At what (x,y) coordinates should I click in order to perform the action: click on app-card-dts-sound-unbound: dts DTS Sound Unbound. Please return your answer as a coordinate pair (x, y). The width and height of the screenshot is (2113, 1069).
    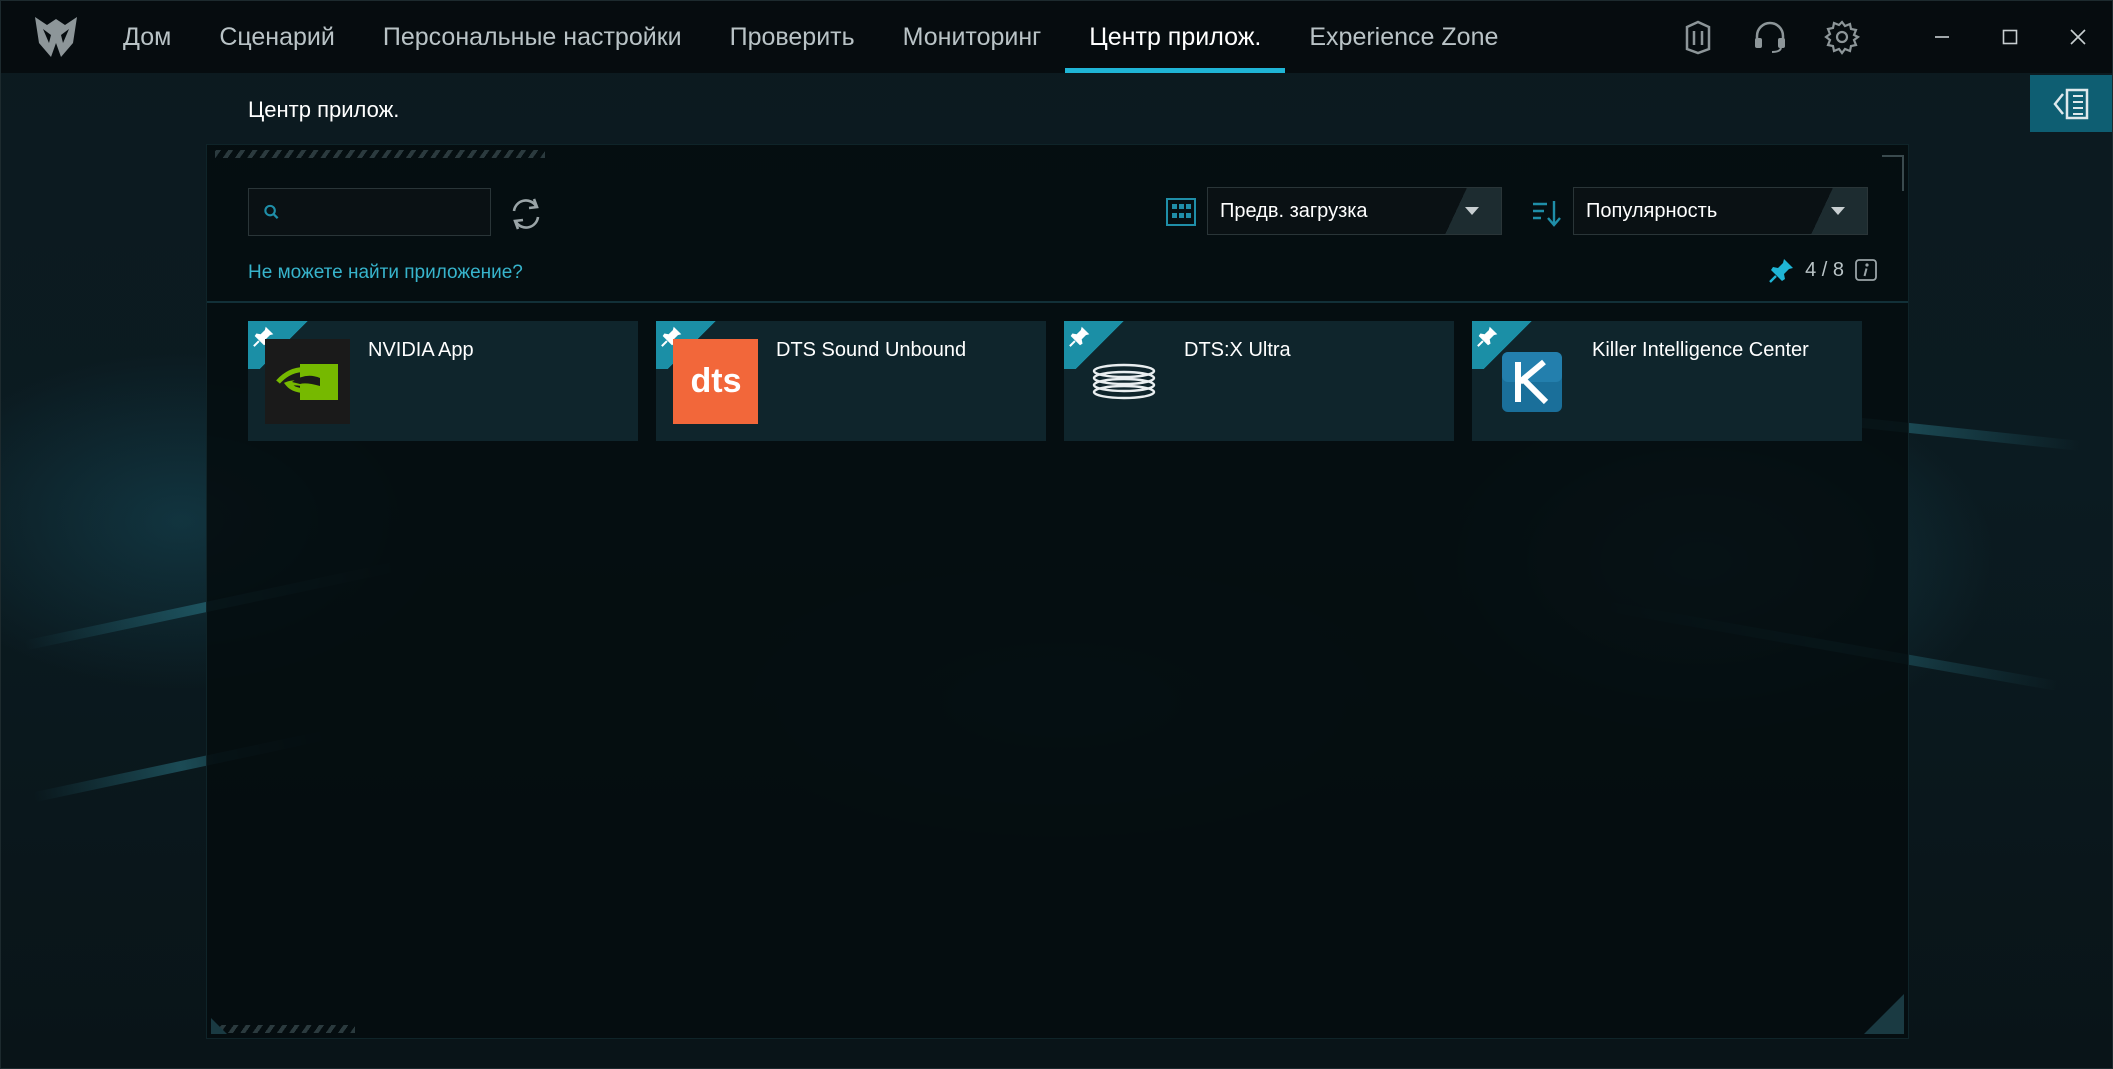
    Looking at the image, I should click on (851, 381).